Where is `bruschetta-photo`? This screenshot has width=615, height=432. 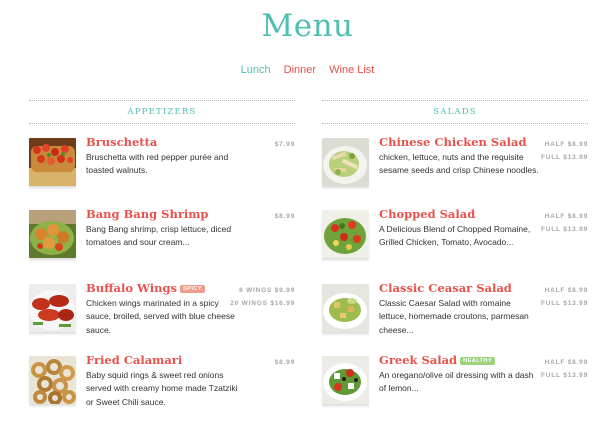 bruschetta-photo is located at coordinates (52, 162).